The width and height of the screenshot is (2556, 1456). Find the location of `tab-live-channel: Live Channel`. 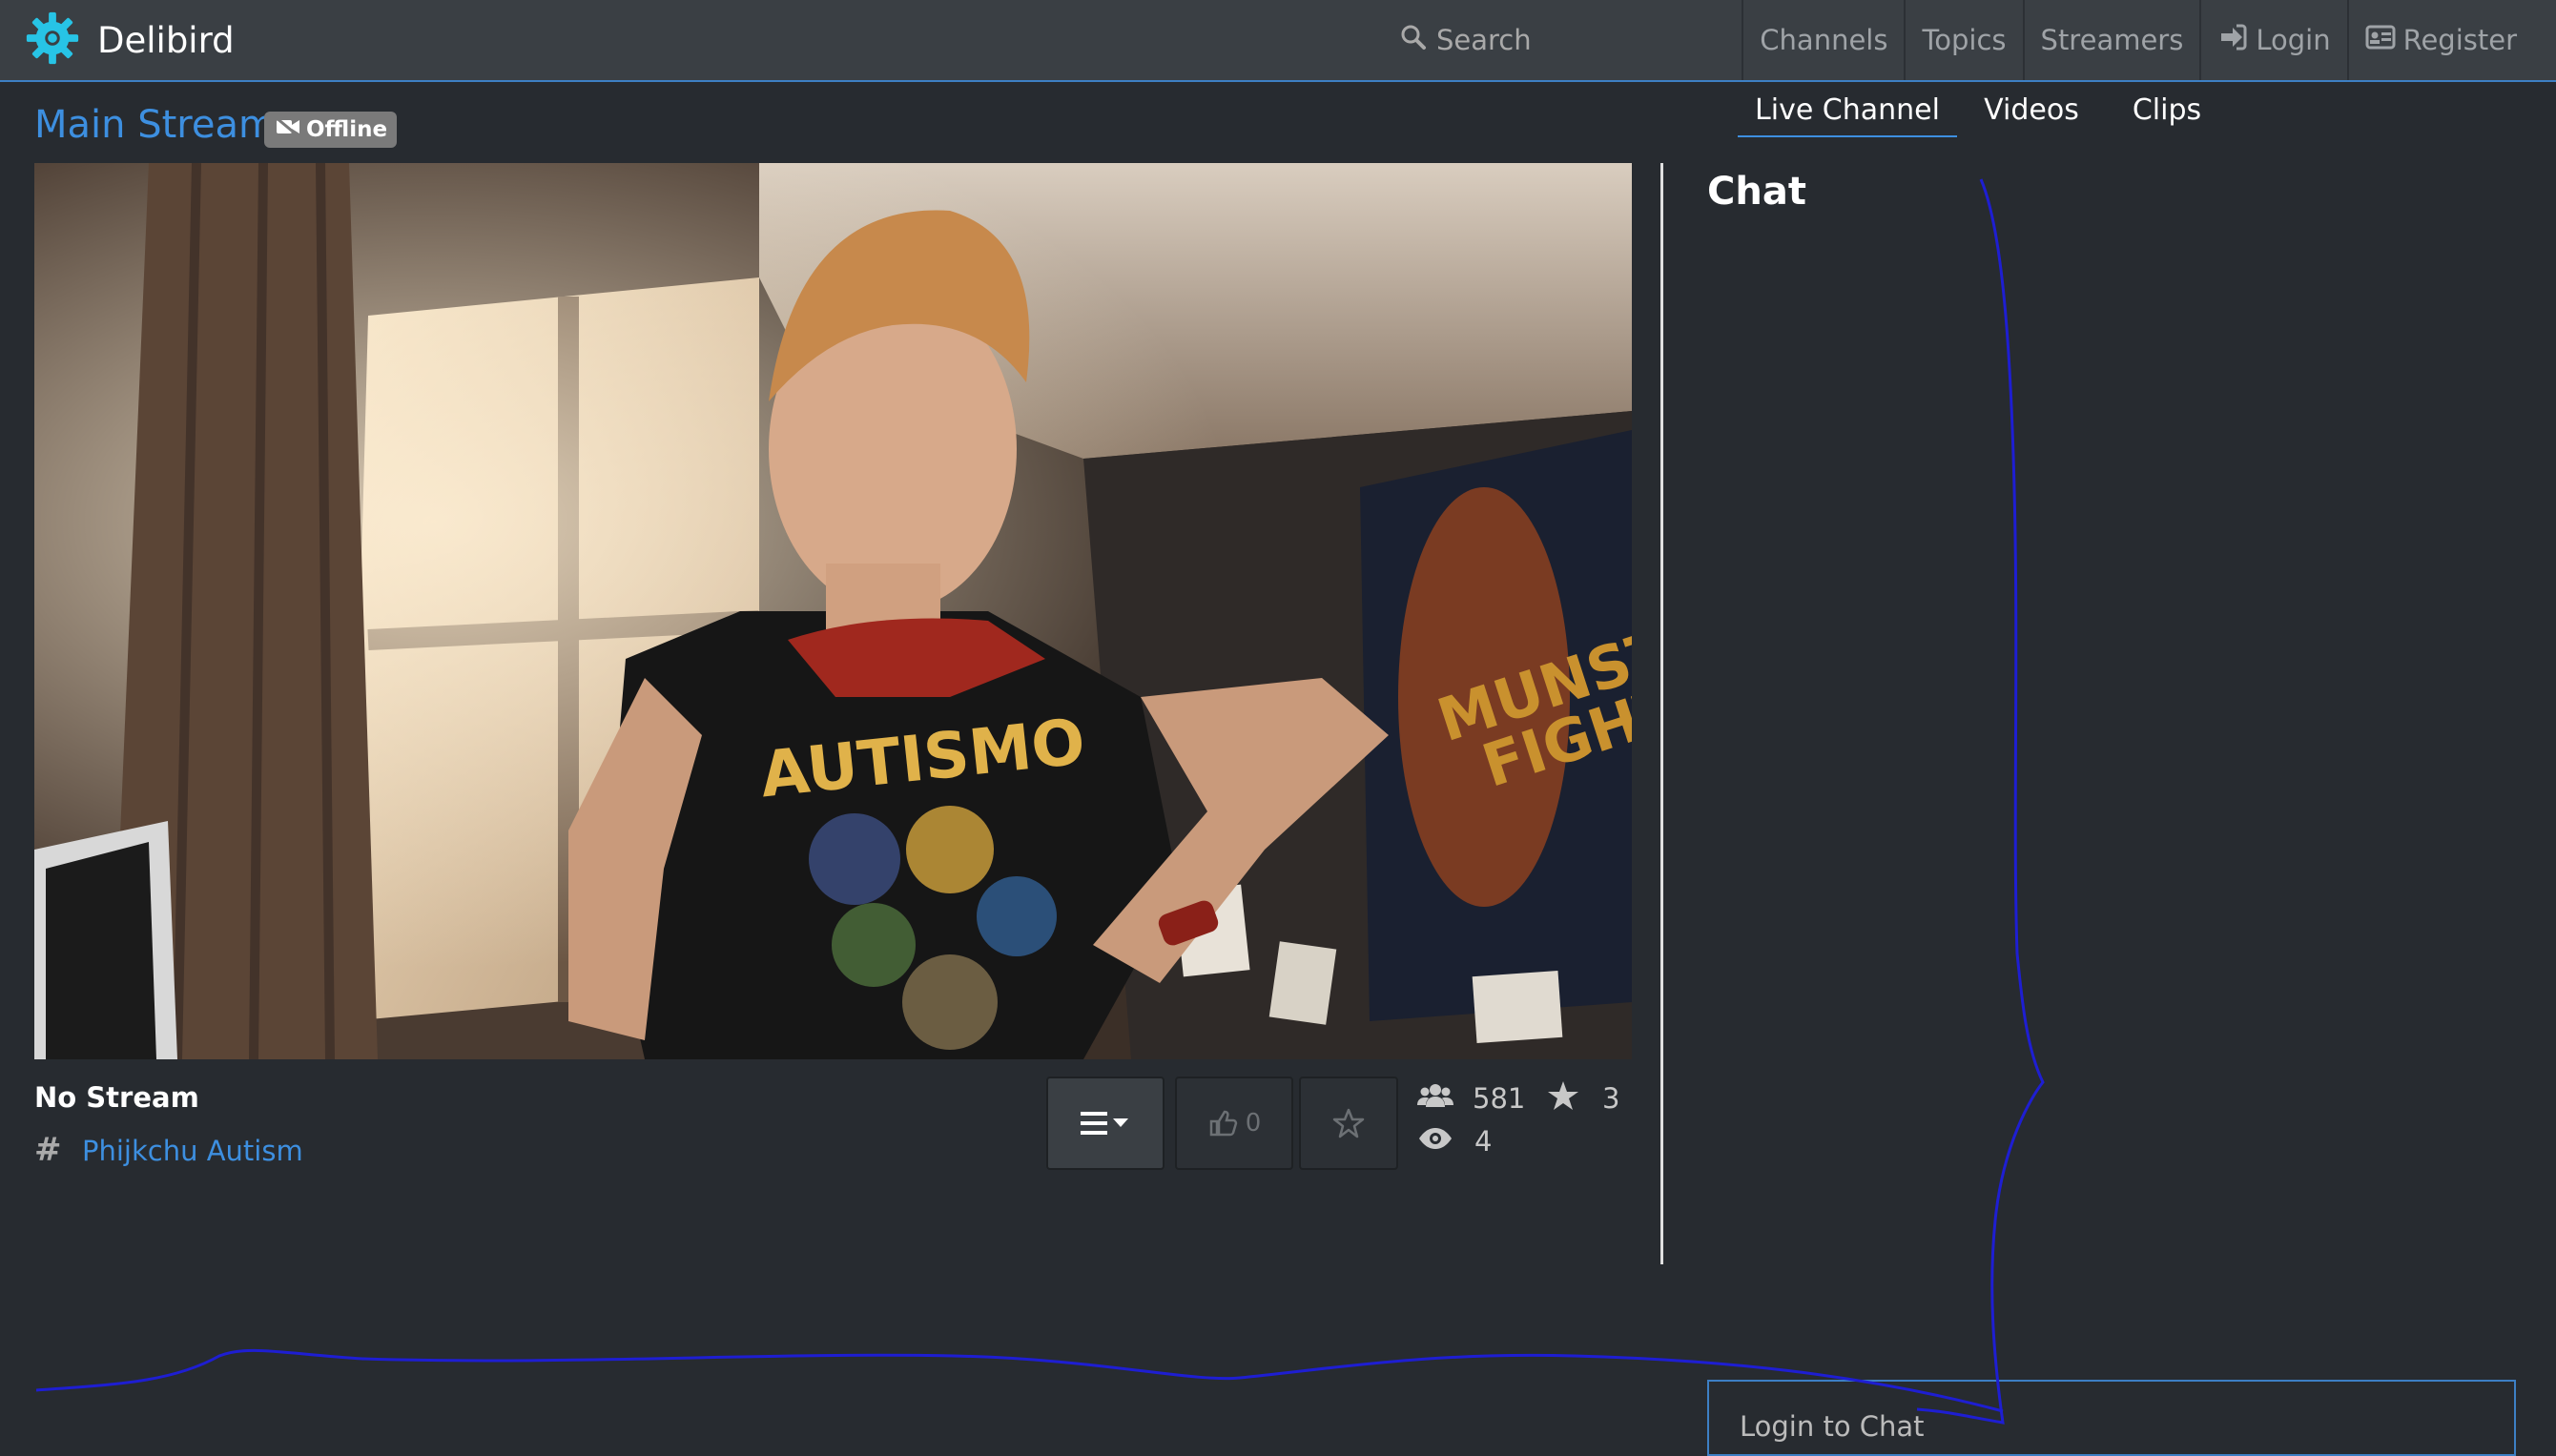

tab-live-channel: Live Channel is located at coordinates (1848, 115).